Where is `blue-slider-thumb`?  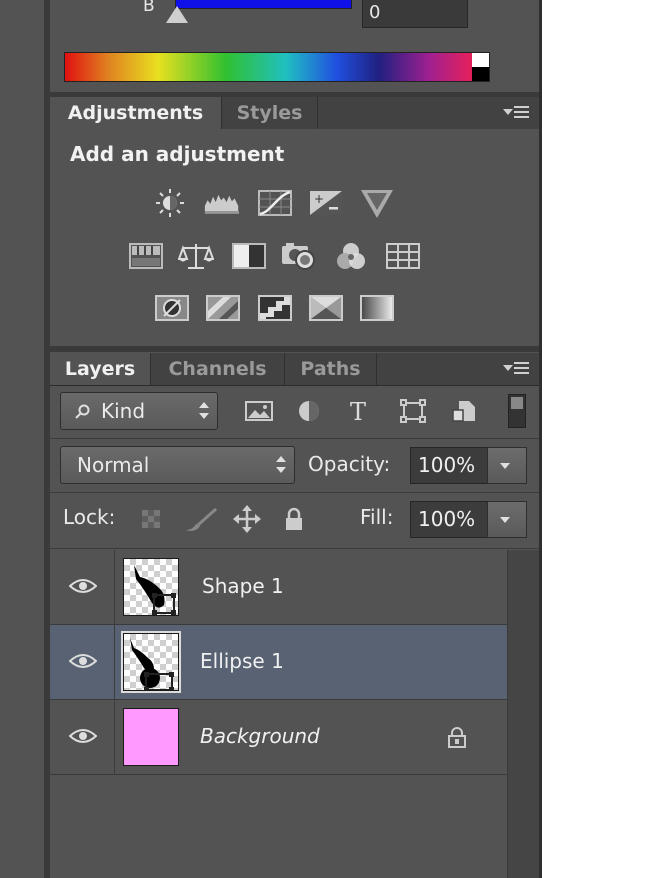
blue-slider-thumb is located at coordinates (177, 14).